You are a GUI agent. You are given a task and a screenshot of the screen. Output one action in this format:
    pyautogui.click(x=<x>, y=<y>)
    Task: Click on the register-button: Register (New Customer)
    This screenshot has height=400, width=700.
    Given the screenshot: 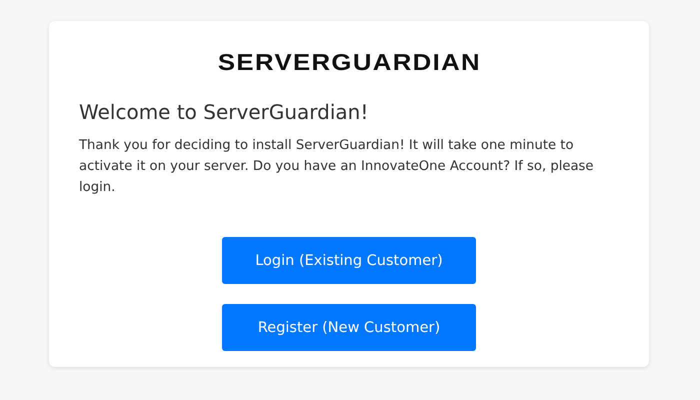 What is the action you would take?
    pyautogui.click(x=349, y=327)
    